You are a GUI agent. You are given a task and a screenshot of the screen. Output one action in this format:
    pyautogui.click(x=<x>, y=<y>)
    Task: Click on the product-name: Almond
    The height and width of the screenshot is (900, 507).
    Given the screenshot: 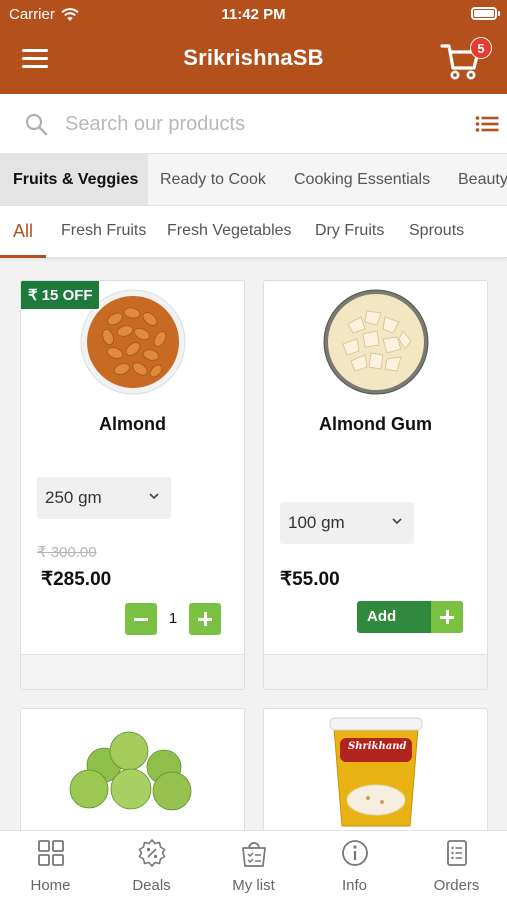 What is the action you would take?
    pyautogui.click(x=132, y=424)
    